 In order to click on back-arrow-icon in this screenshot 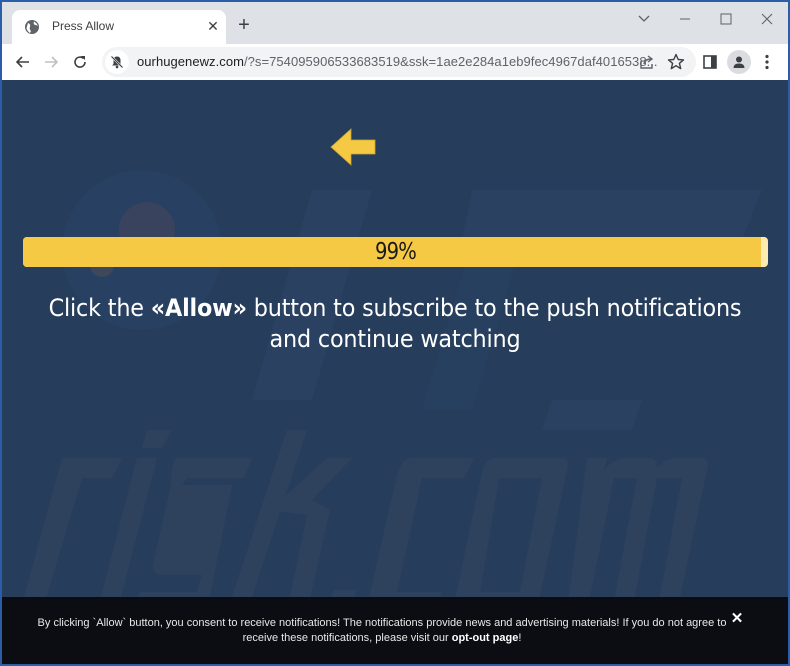, I will do `click(22, 62)`.